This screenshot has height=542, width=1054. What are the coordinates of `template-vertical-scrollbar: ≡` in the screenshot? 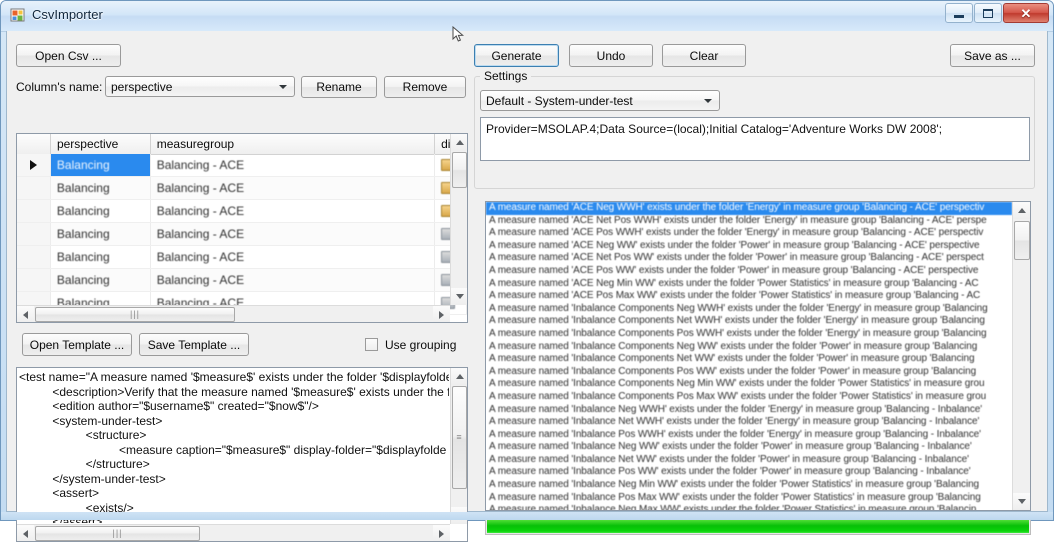 It's located at (458, 446).